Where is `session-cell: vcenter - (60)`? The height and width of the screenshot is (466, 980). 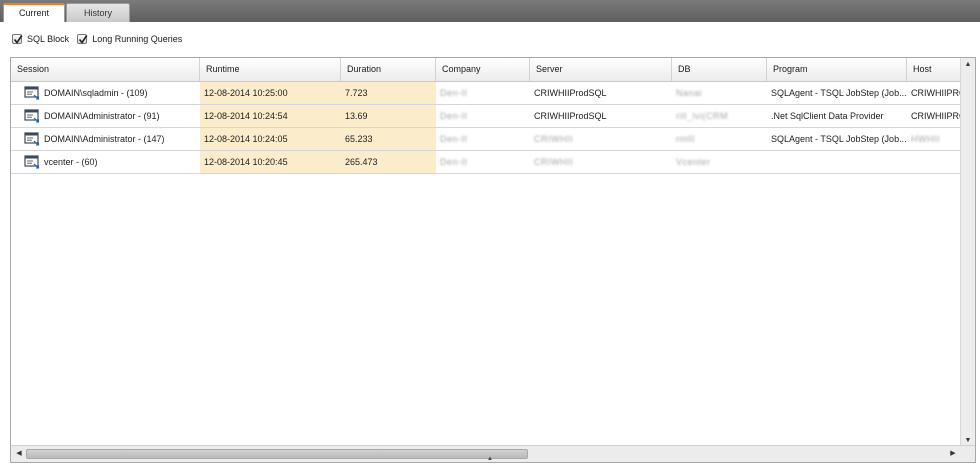
session-cell: vcenter - (60) is located at coordinates (105, 162).